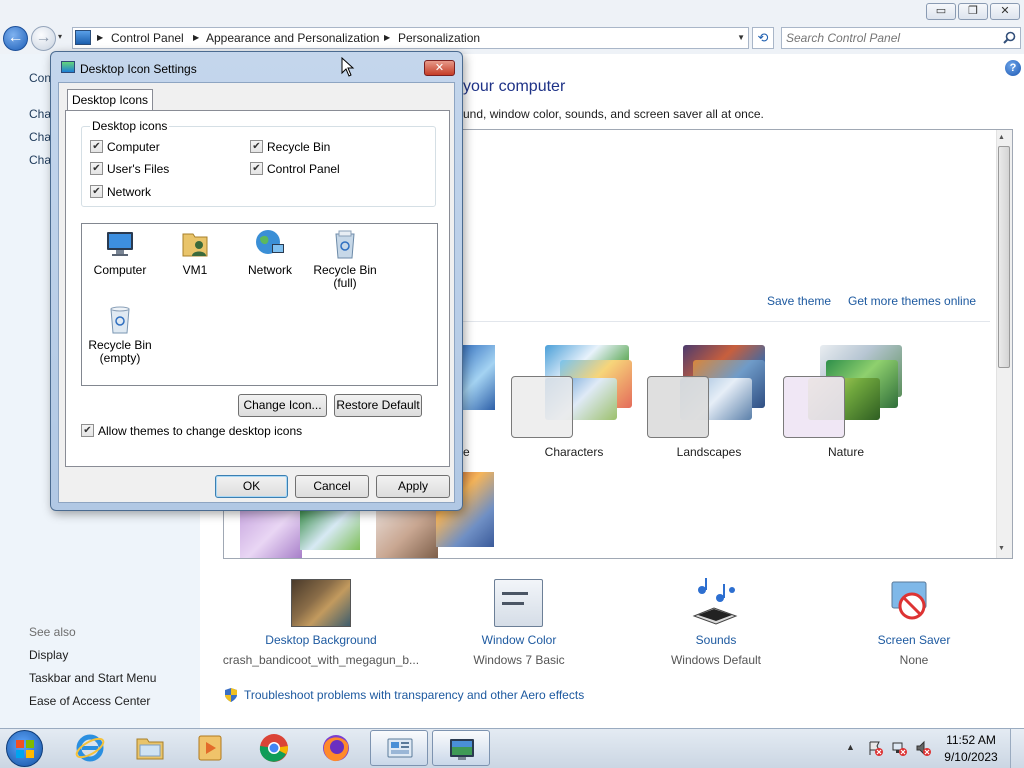 This screenshot has width=1024, height=768. I want to click on windows-logo-icon, so click(25, 749).